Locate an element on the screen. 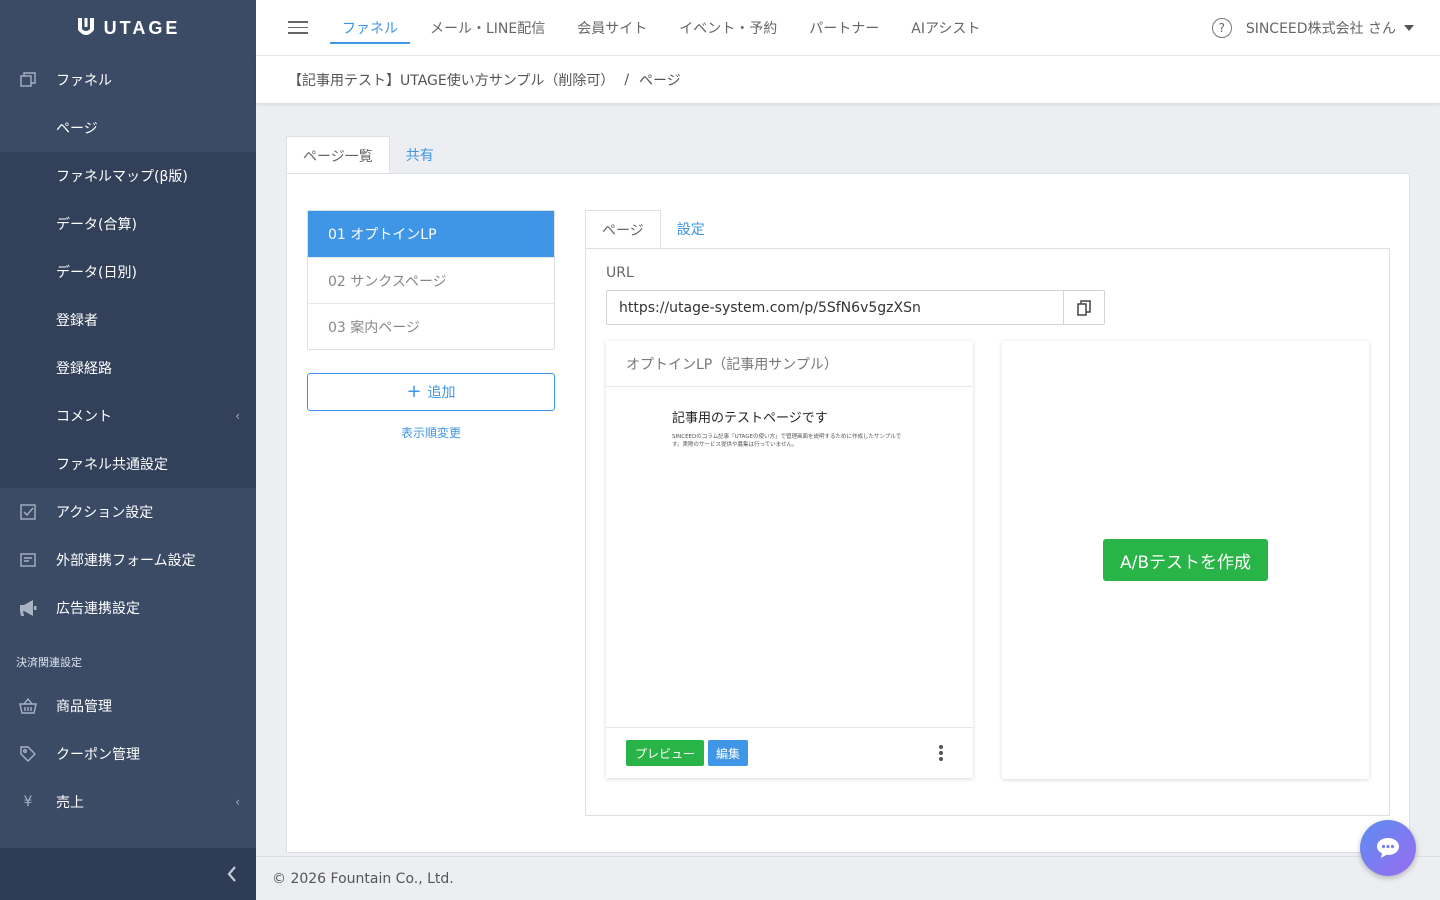  plus-icon: + is located at coordinates (414, 391).